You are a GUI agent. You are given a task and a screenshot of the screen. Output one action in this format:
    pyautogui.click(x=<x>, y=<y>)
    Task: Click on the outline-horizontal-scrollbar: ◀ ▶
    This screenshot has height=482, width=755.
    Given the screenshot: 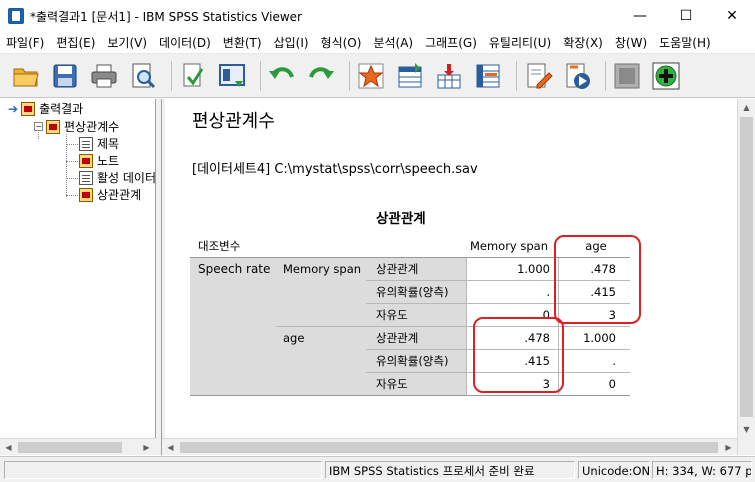 What is the action you would take?
    pyautogui.click(x=78, y=446)
    